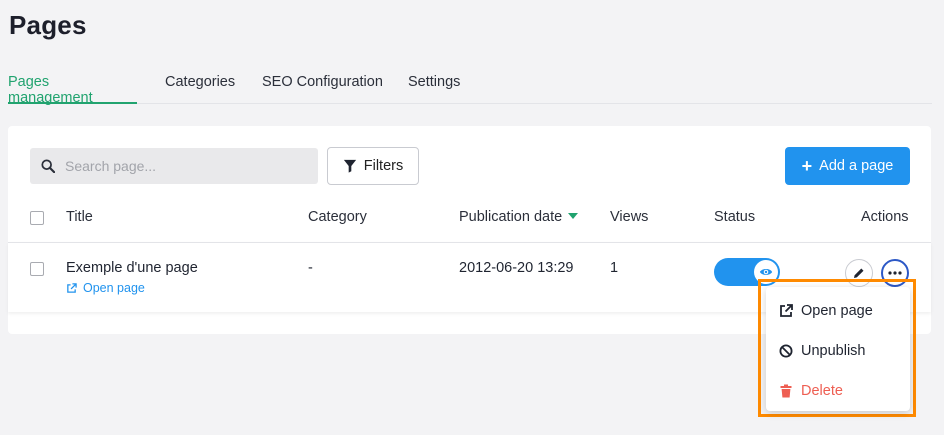  What do you see at coordinates (786, 351) in the screenshot?
I see `ban-icon` at bounding box center [786, 351].